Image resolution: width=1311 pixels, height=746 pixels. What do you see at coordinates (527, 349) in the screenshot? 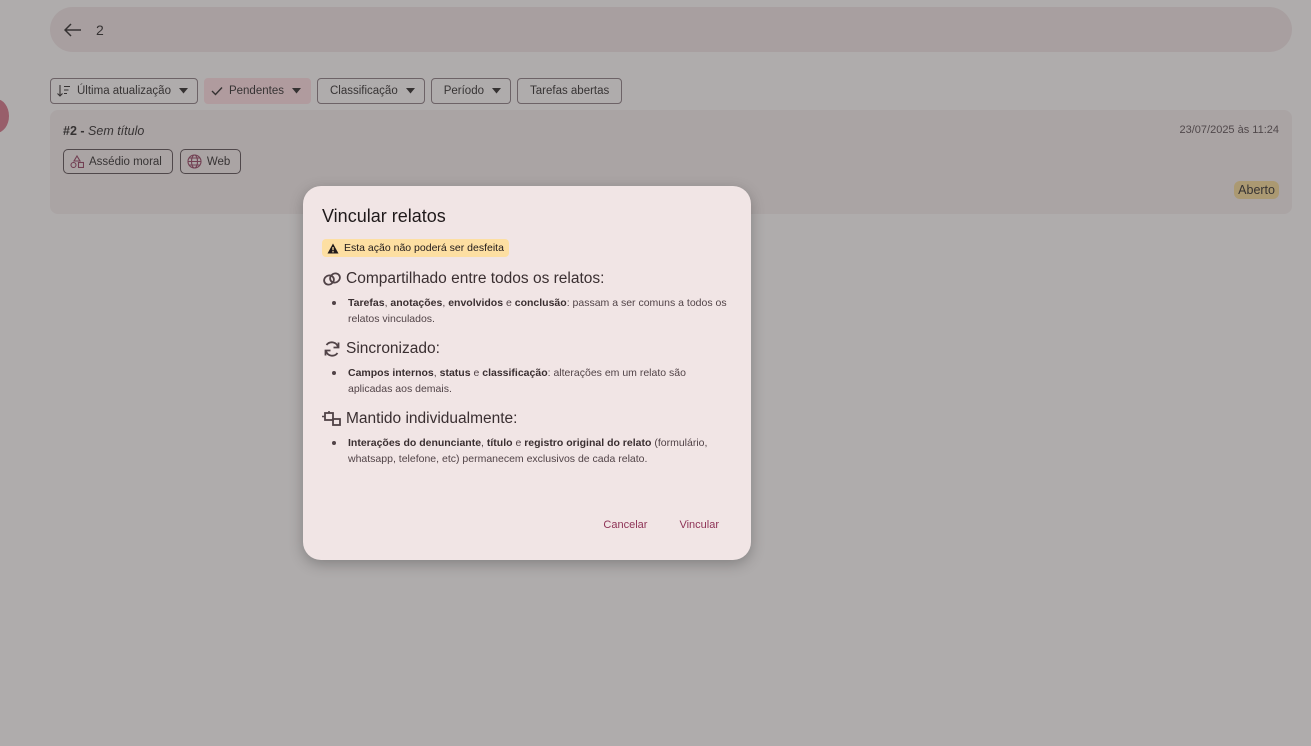
I see `section-sync-heading: Sincronizado:` at bounding box center [527, 349].